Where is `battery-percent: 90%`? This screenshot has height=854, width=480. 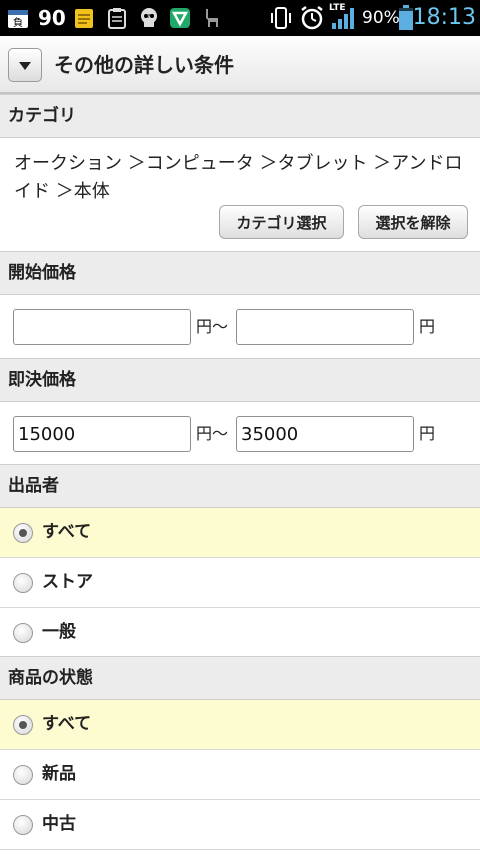
battery-percent: 90% is located at coordinates (381, 18).